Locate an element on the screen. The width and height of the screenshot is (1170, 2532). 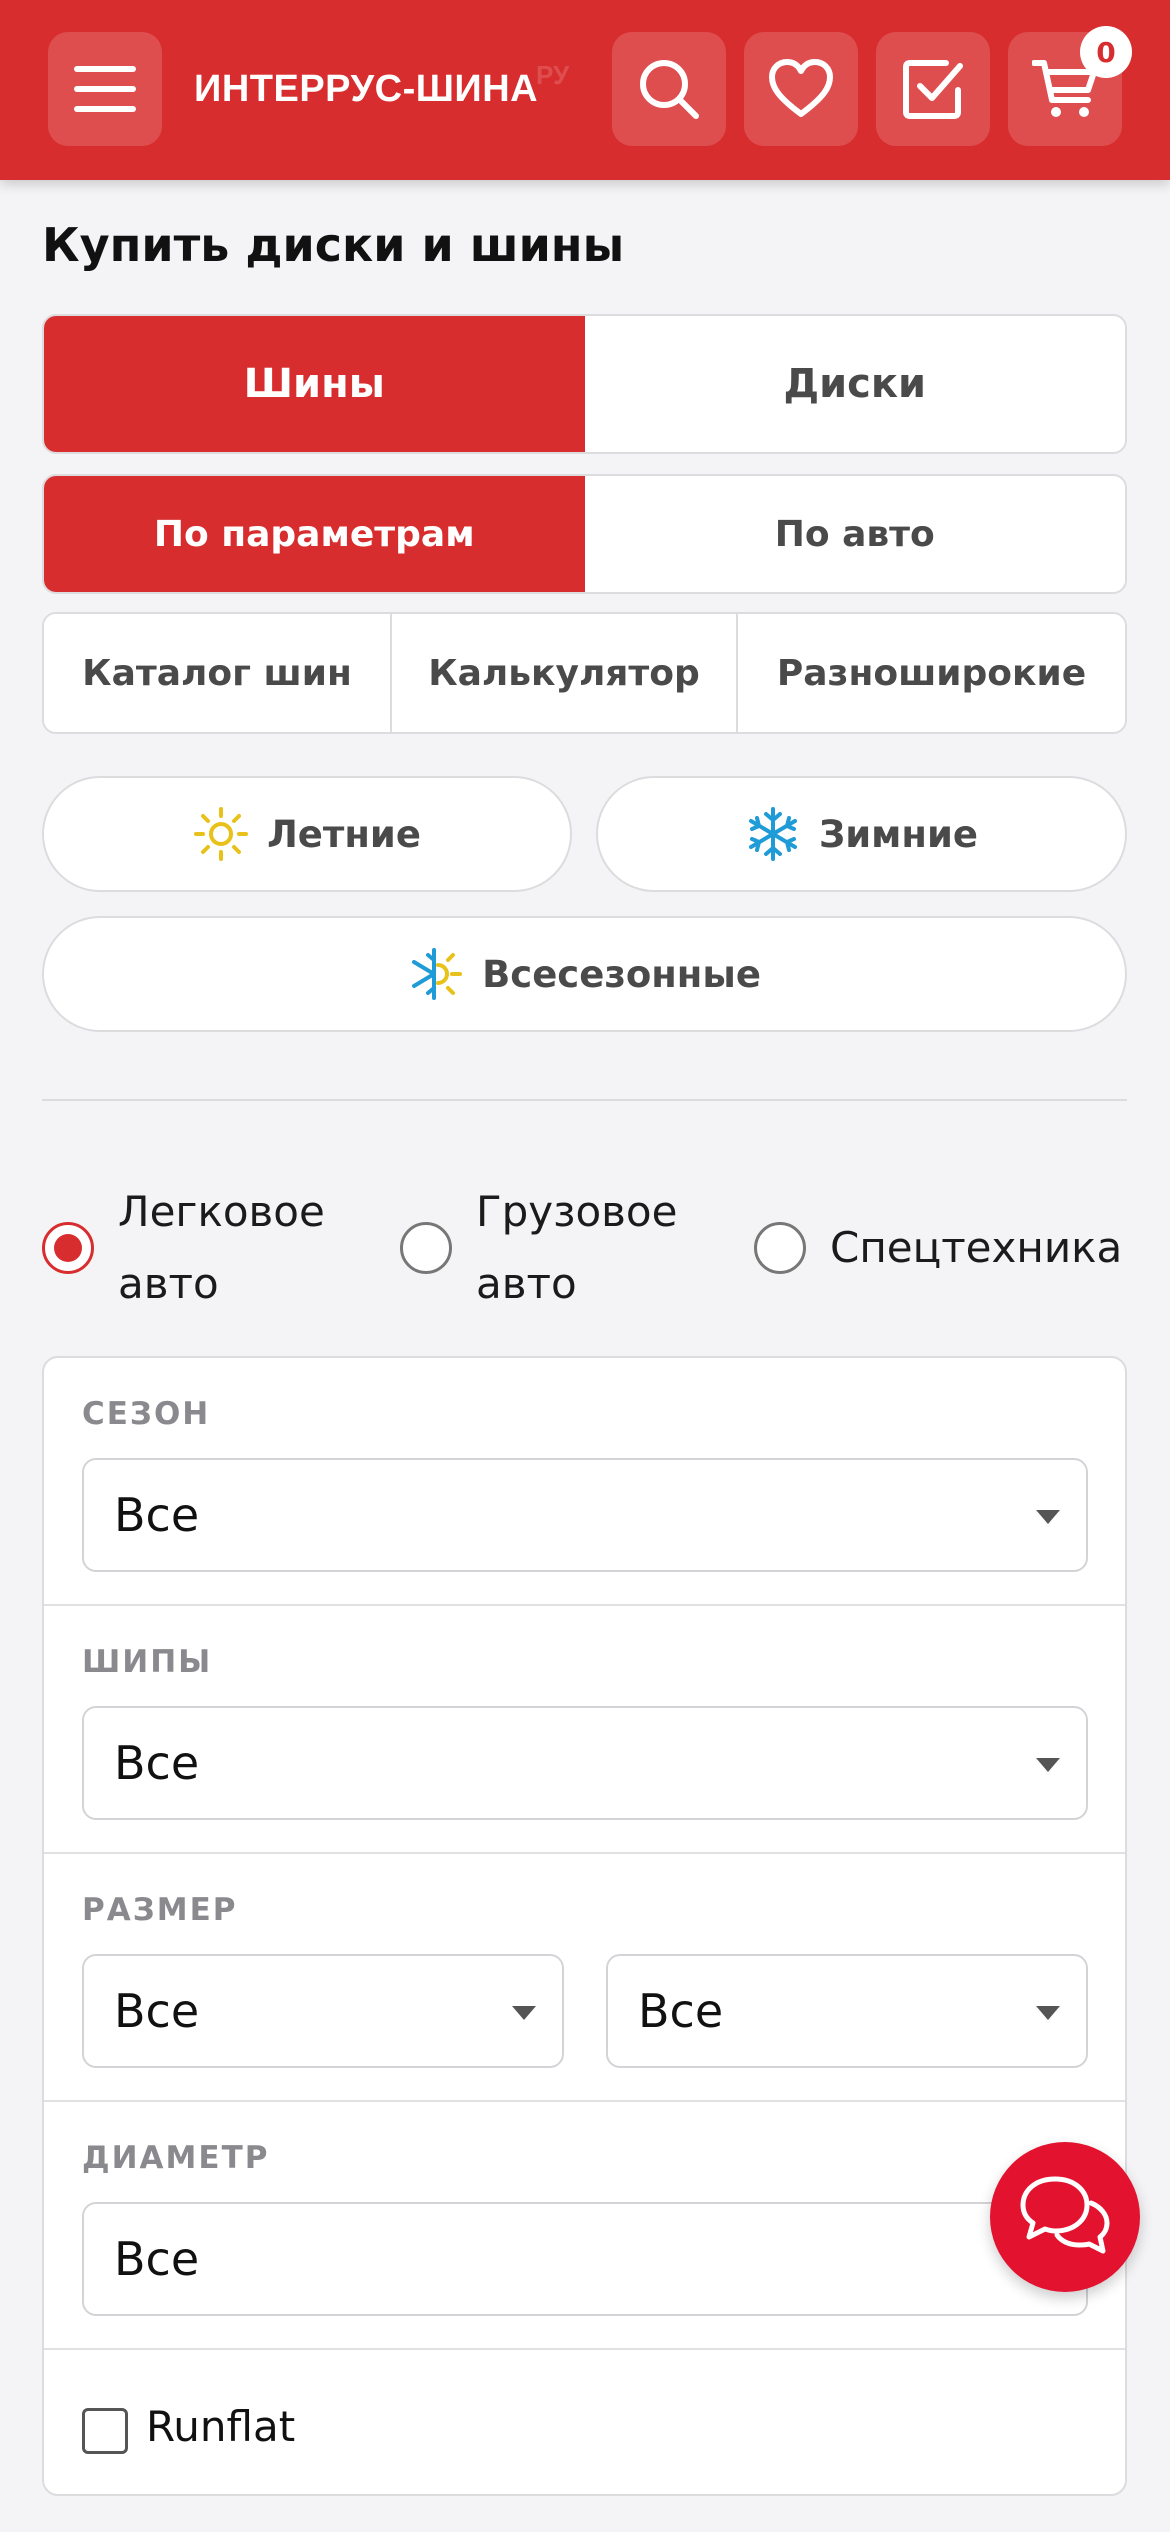
radio-truck is located at coordinates (426, 1248).